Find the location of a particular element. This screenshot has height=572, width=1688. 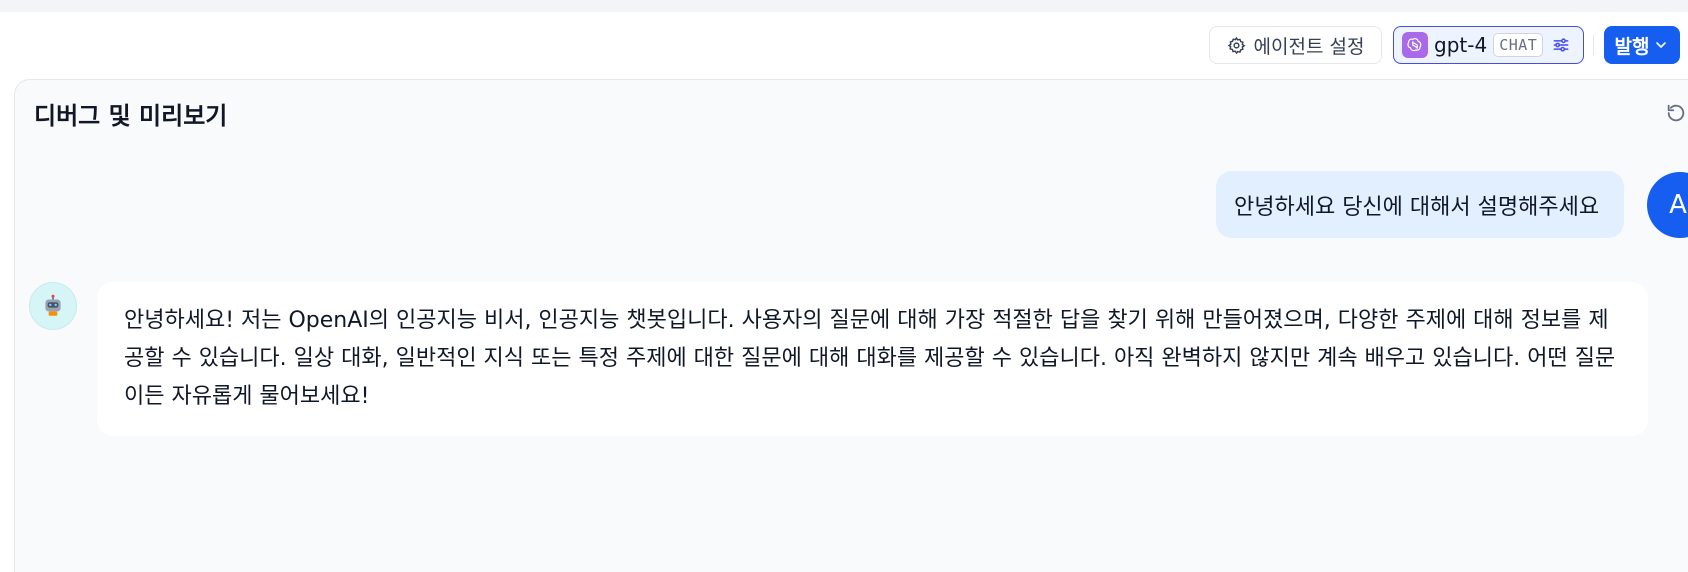

user-message: 안녕하세요 당신에 대해서 설명해주세요 is located at coordinates (1420, 204).